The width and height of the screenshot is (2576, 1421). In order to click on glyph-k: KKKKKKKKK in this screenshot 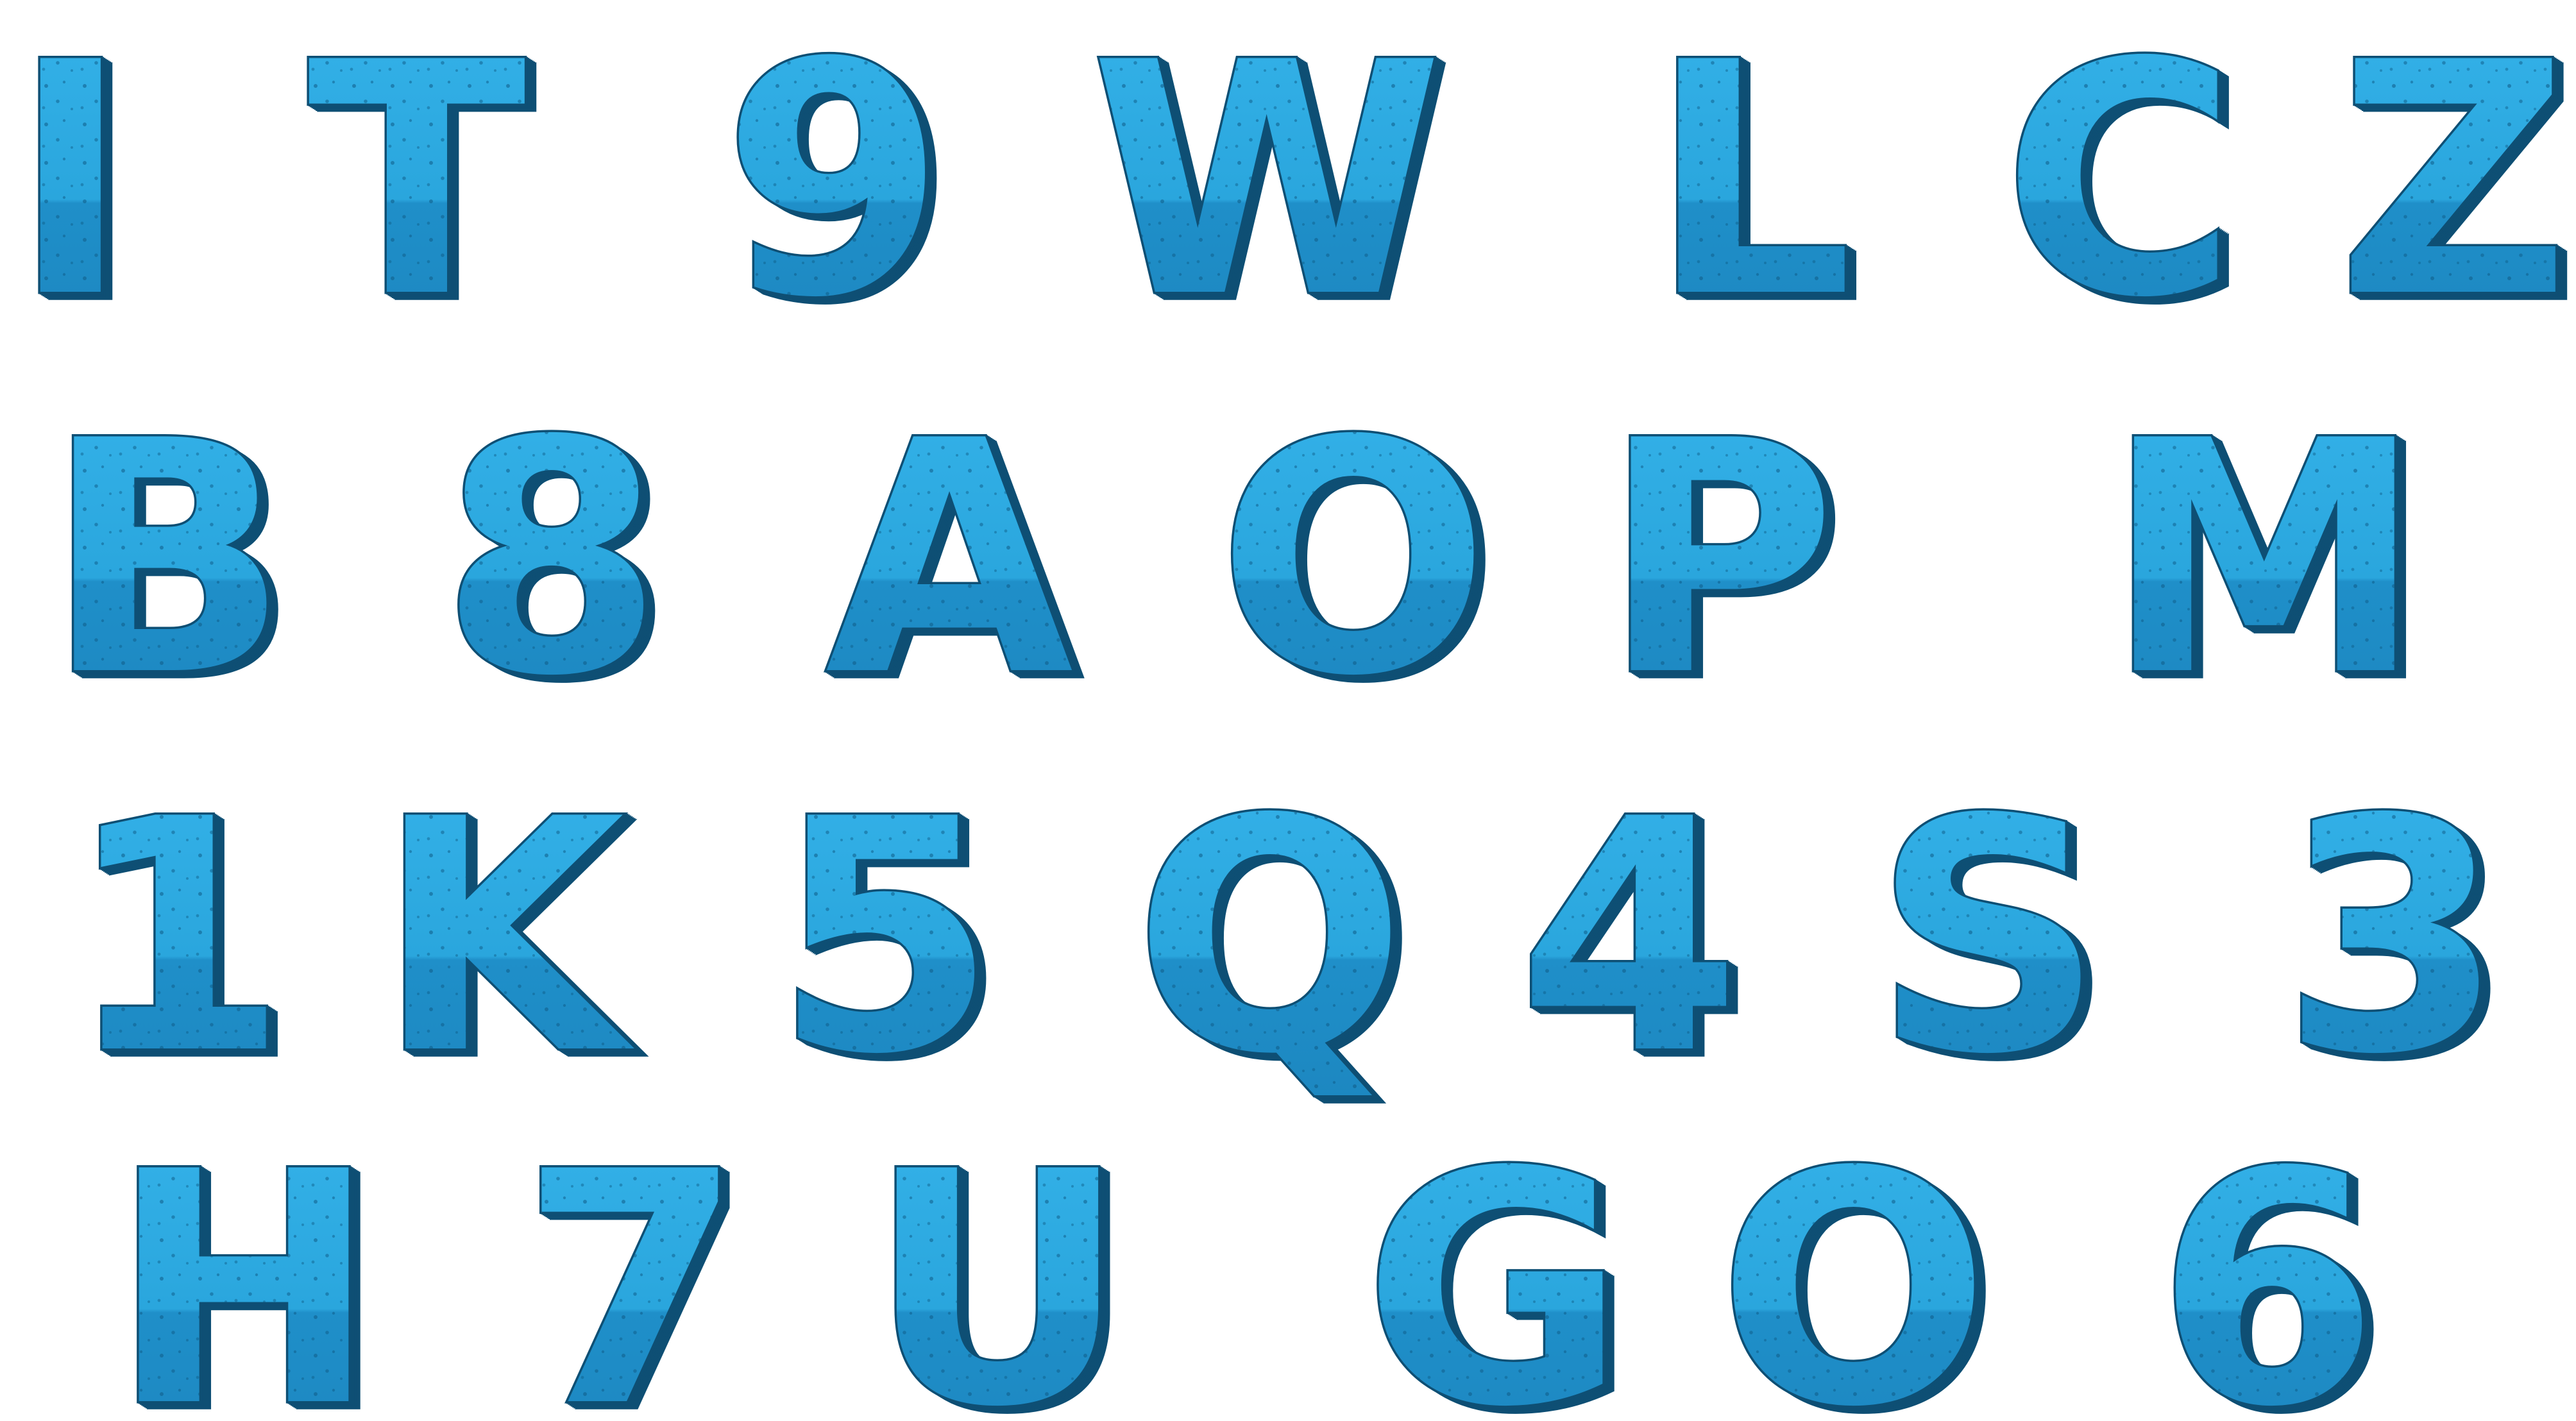, I will do `click(511, 940)`.